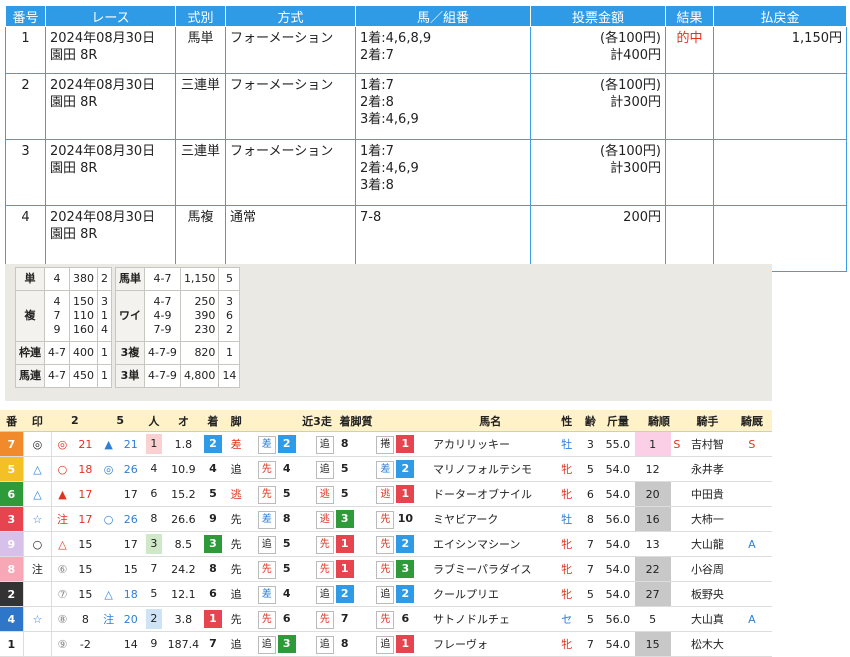  Describe the element at coordinates (25, 238) in the screenshot. I see `bet-no: 4` at that location.